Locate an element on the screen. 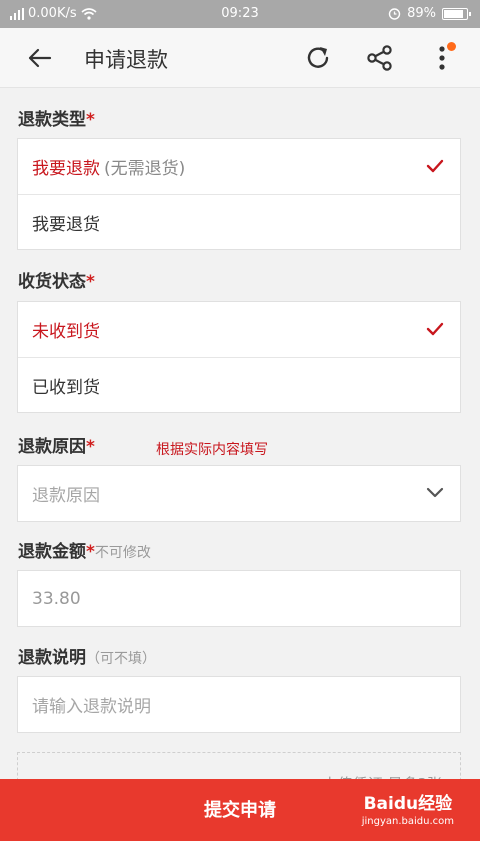  refund-reason-label: 退款原因* is located at coordinates (56, 447).